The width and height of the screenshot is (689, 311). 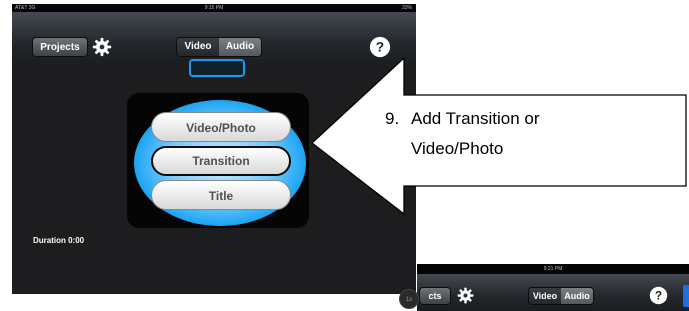 What do you see at coordinates (553, 269) in the screenshot?
I see `status-bar-2: 9:21 PM` at bounding box center [553, 269].